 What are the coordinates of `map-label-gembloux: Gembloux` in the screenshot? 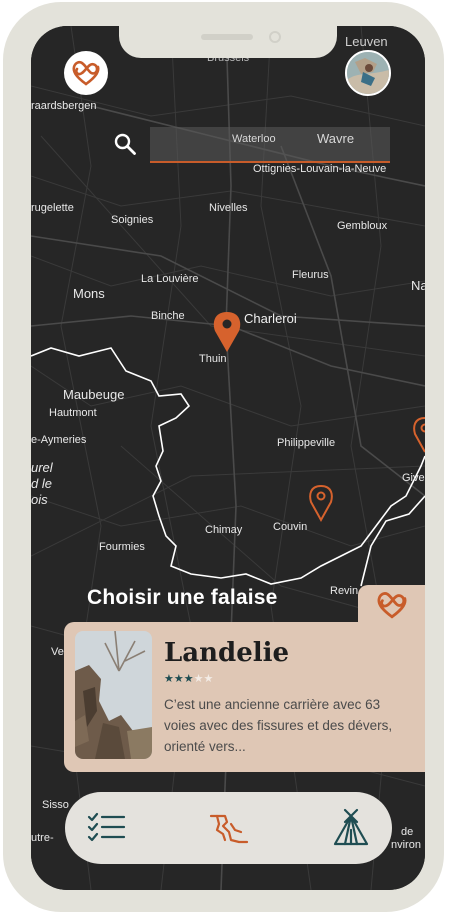 It's located at (362, 226).